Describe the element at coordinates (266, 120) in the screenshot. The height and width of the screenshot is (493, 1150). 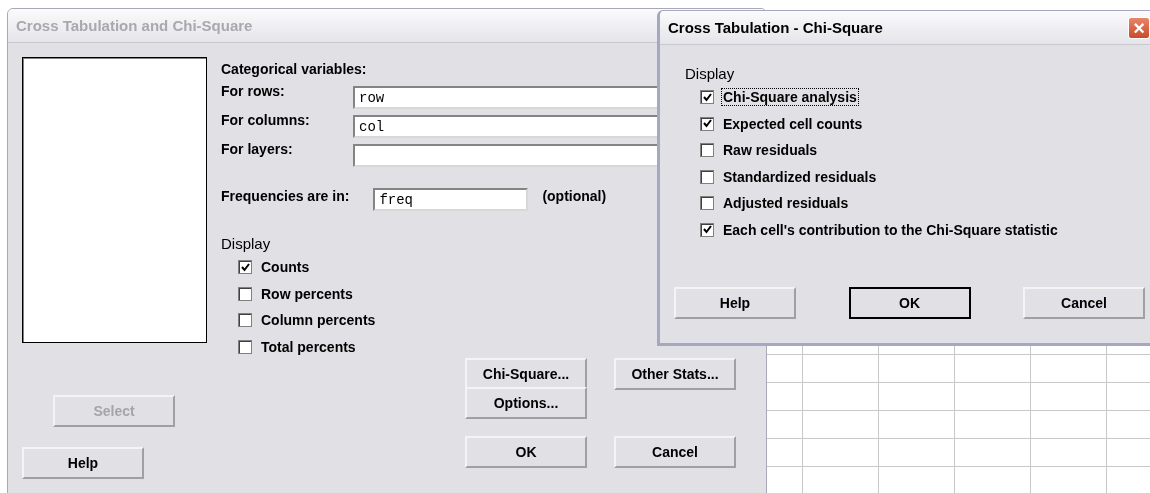
I see `field-label: For columns:` at that location.